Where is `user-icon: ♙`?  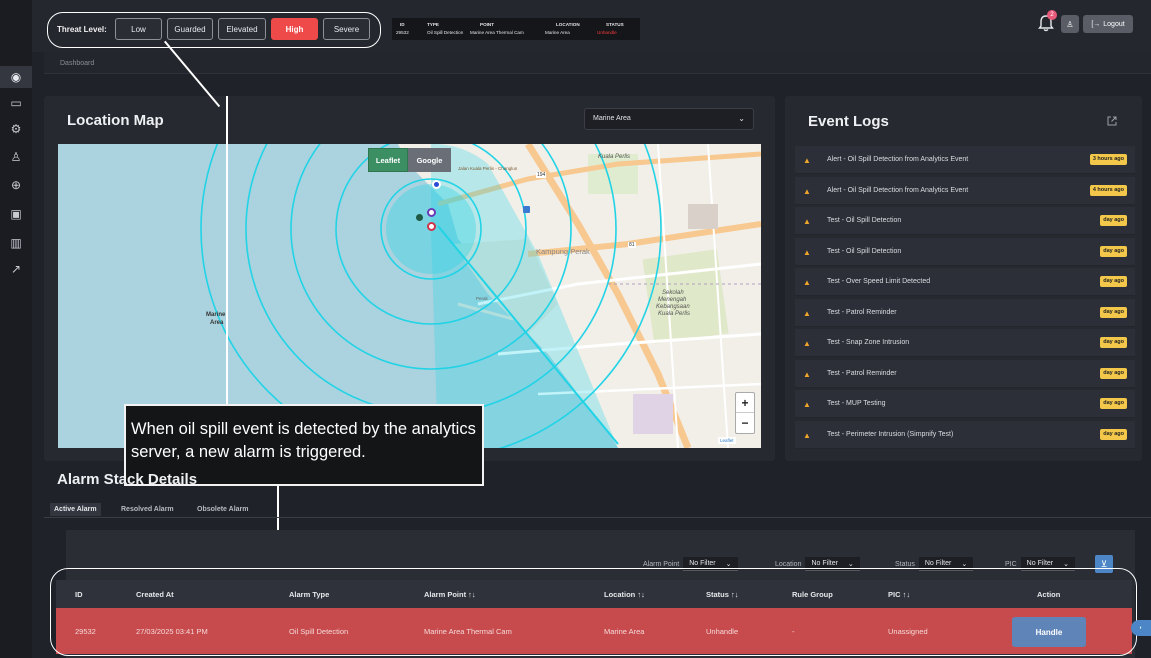 user-icon: ♙ is located at coordinates (1070, 24).